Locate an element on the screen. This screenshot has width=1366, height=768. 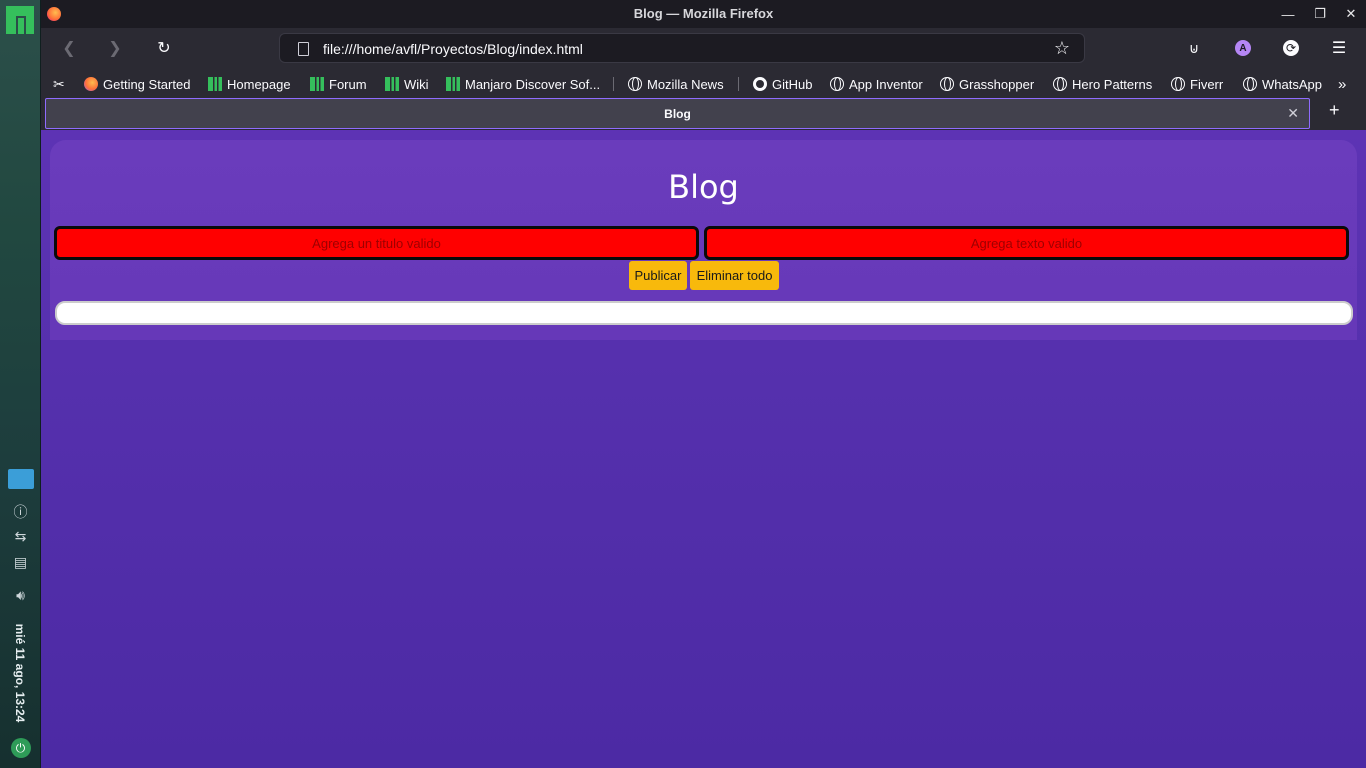
forward-button: ❯ is located at coordinates (115, 48).